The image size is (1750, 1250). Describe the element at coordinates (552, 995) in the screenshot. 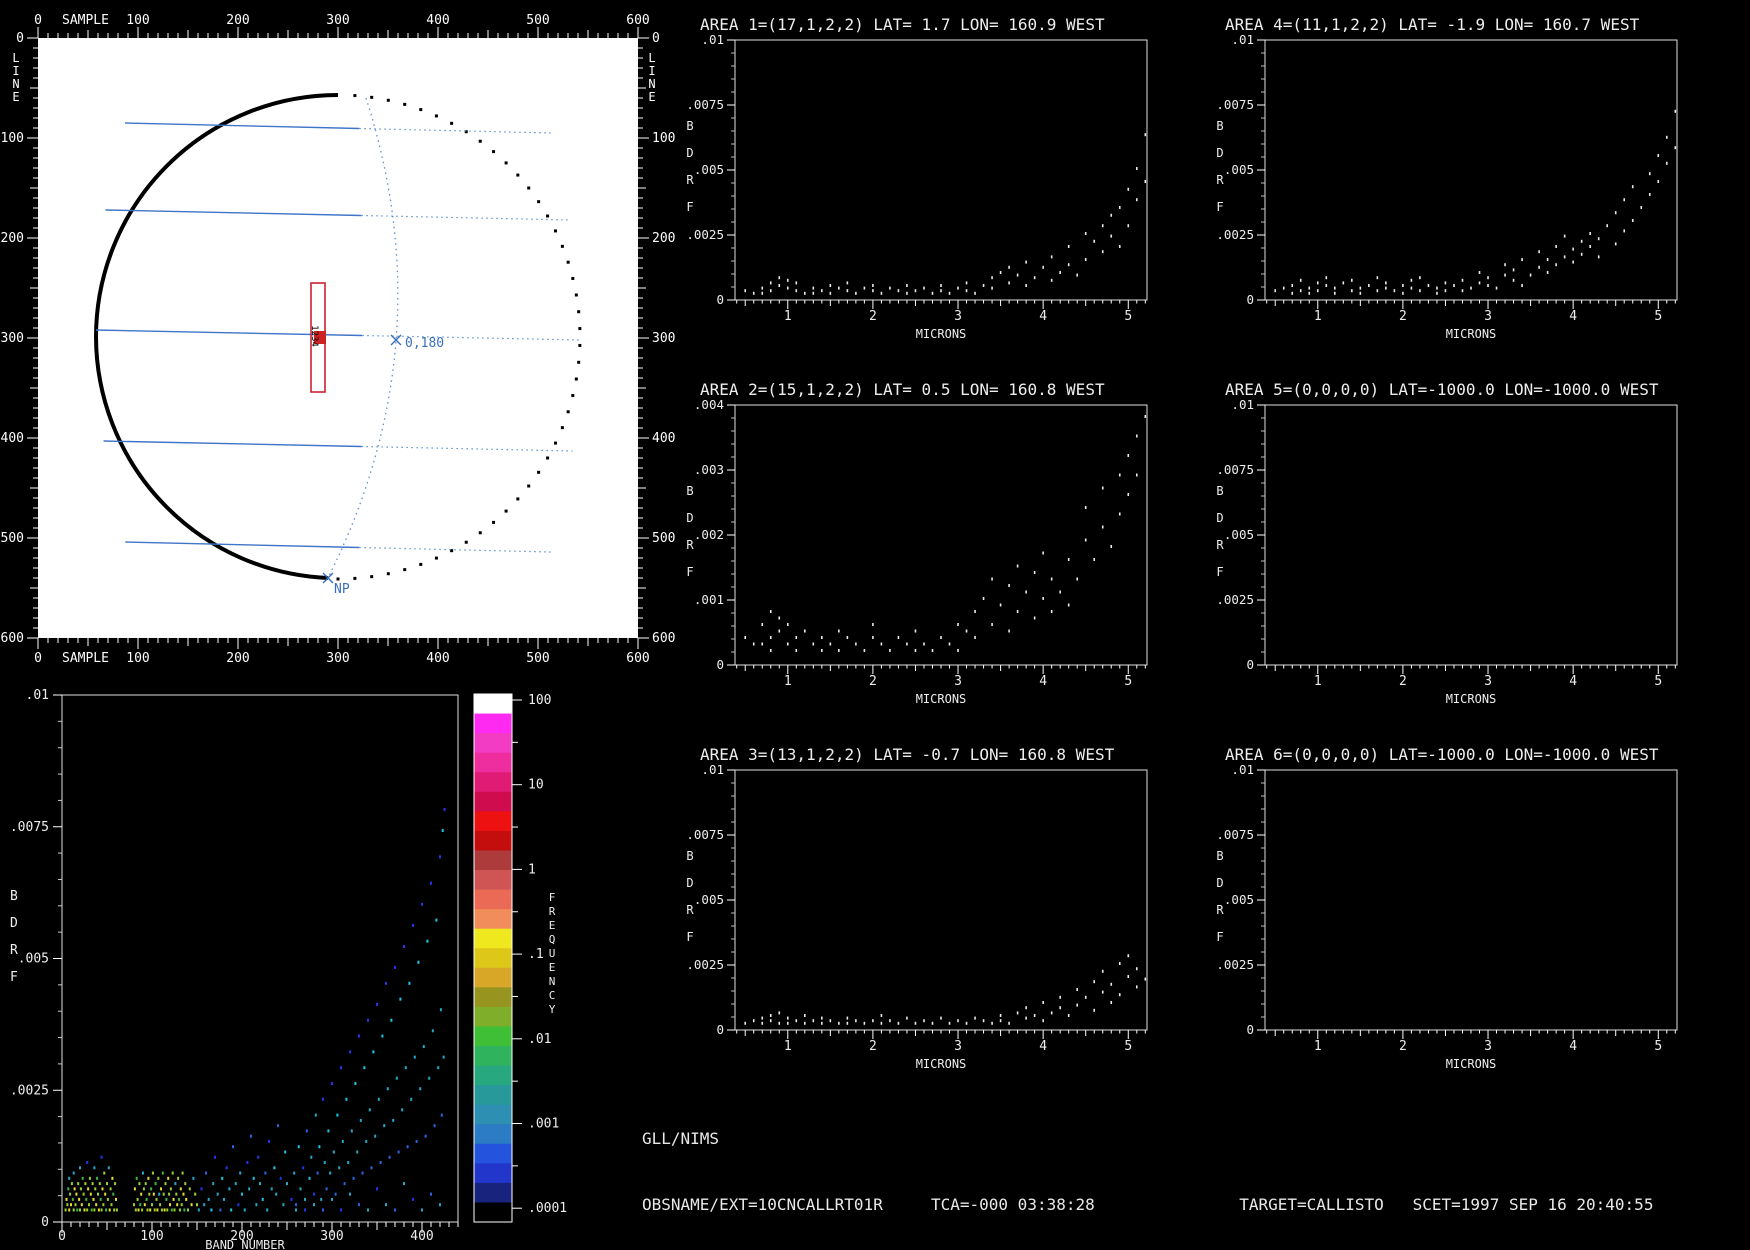

I see `colorbar-title: C` at that location.